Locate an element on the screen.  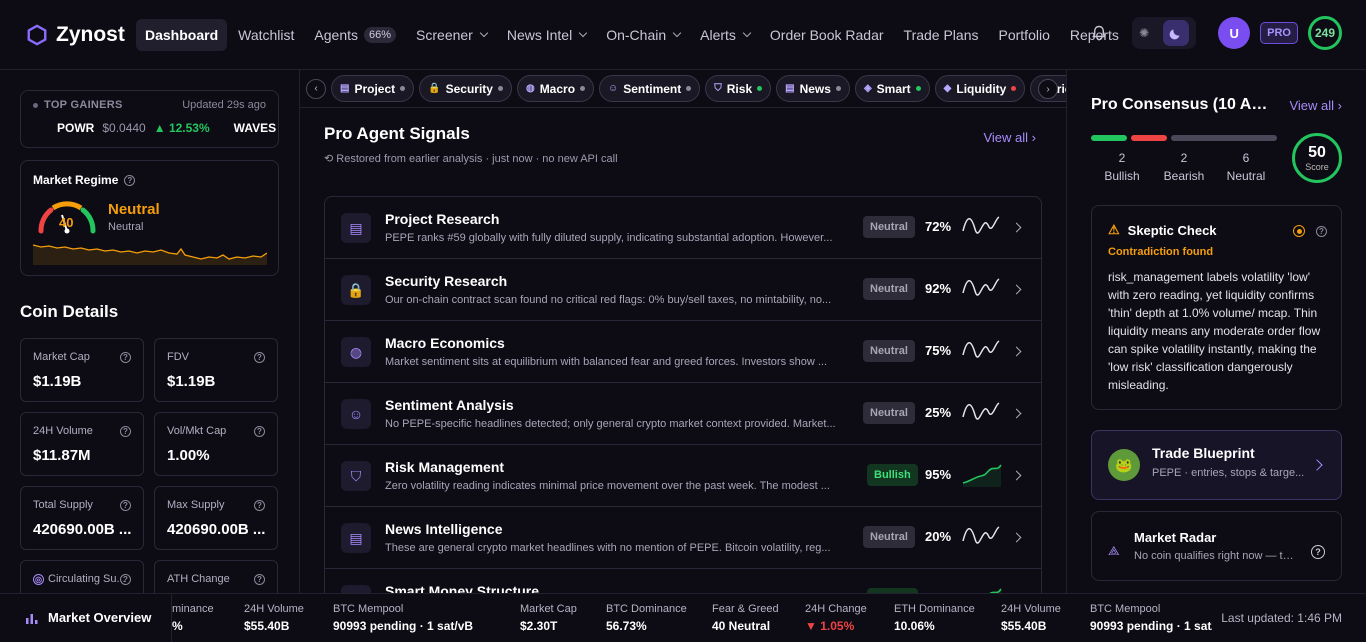
ticker-item: 24H Volume $55.40B is located at coordinates (1031, 618).